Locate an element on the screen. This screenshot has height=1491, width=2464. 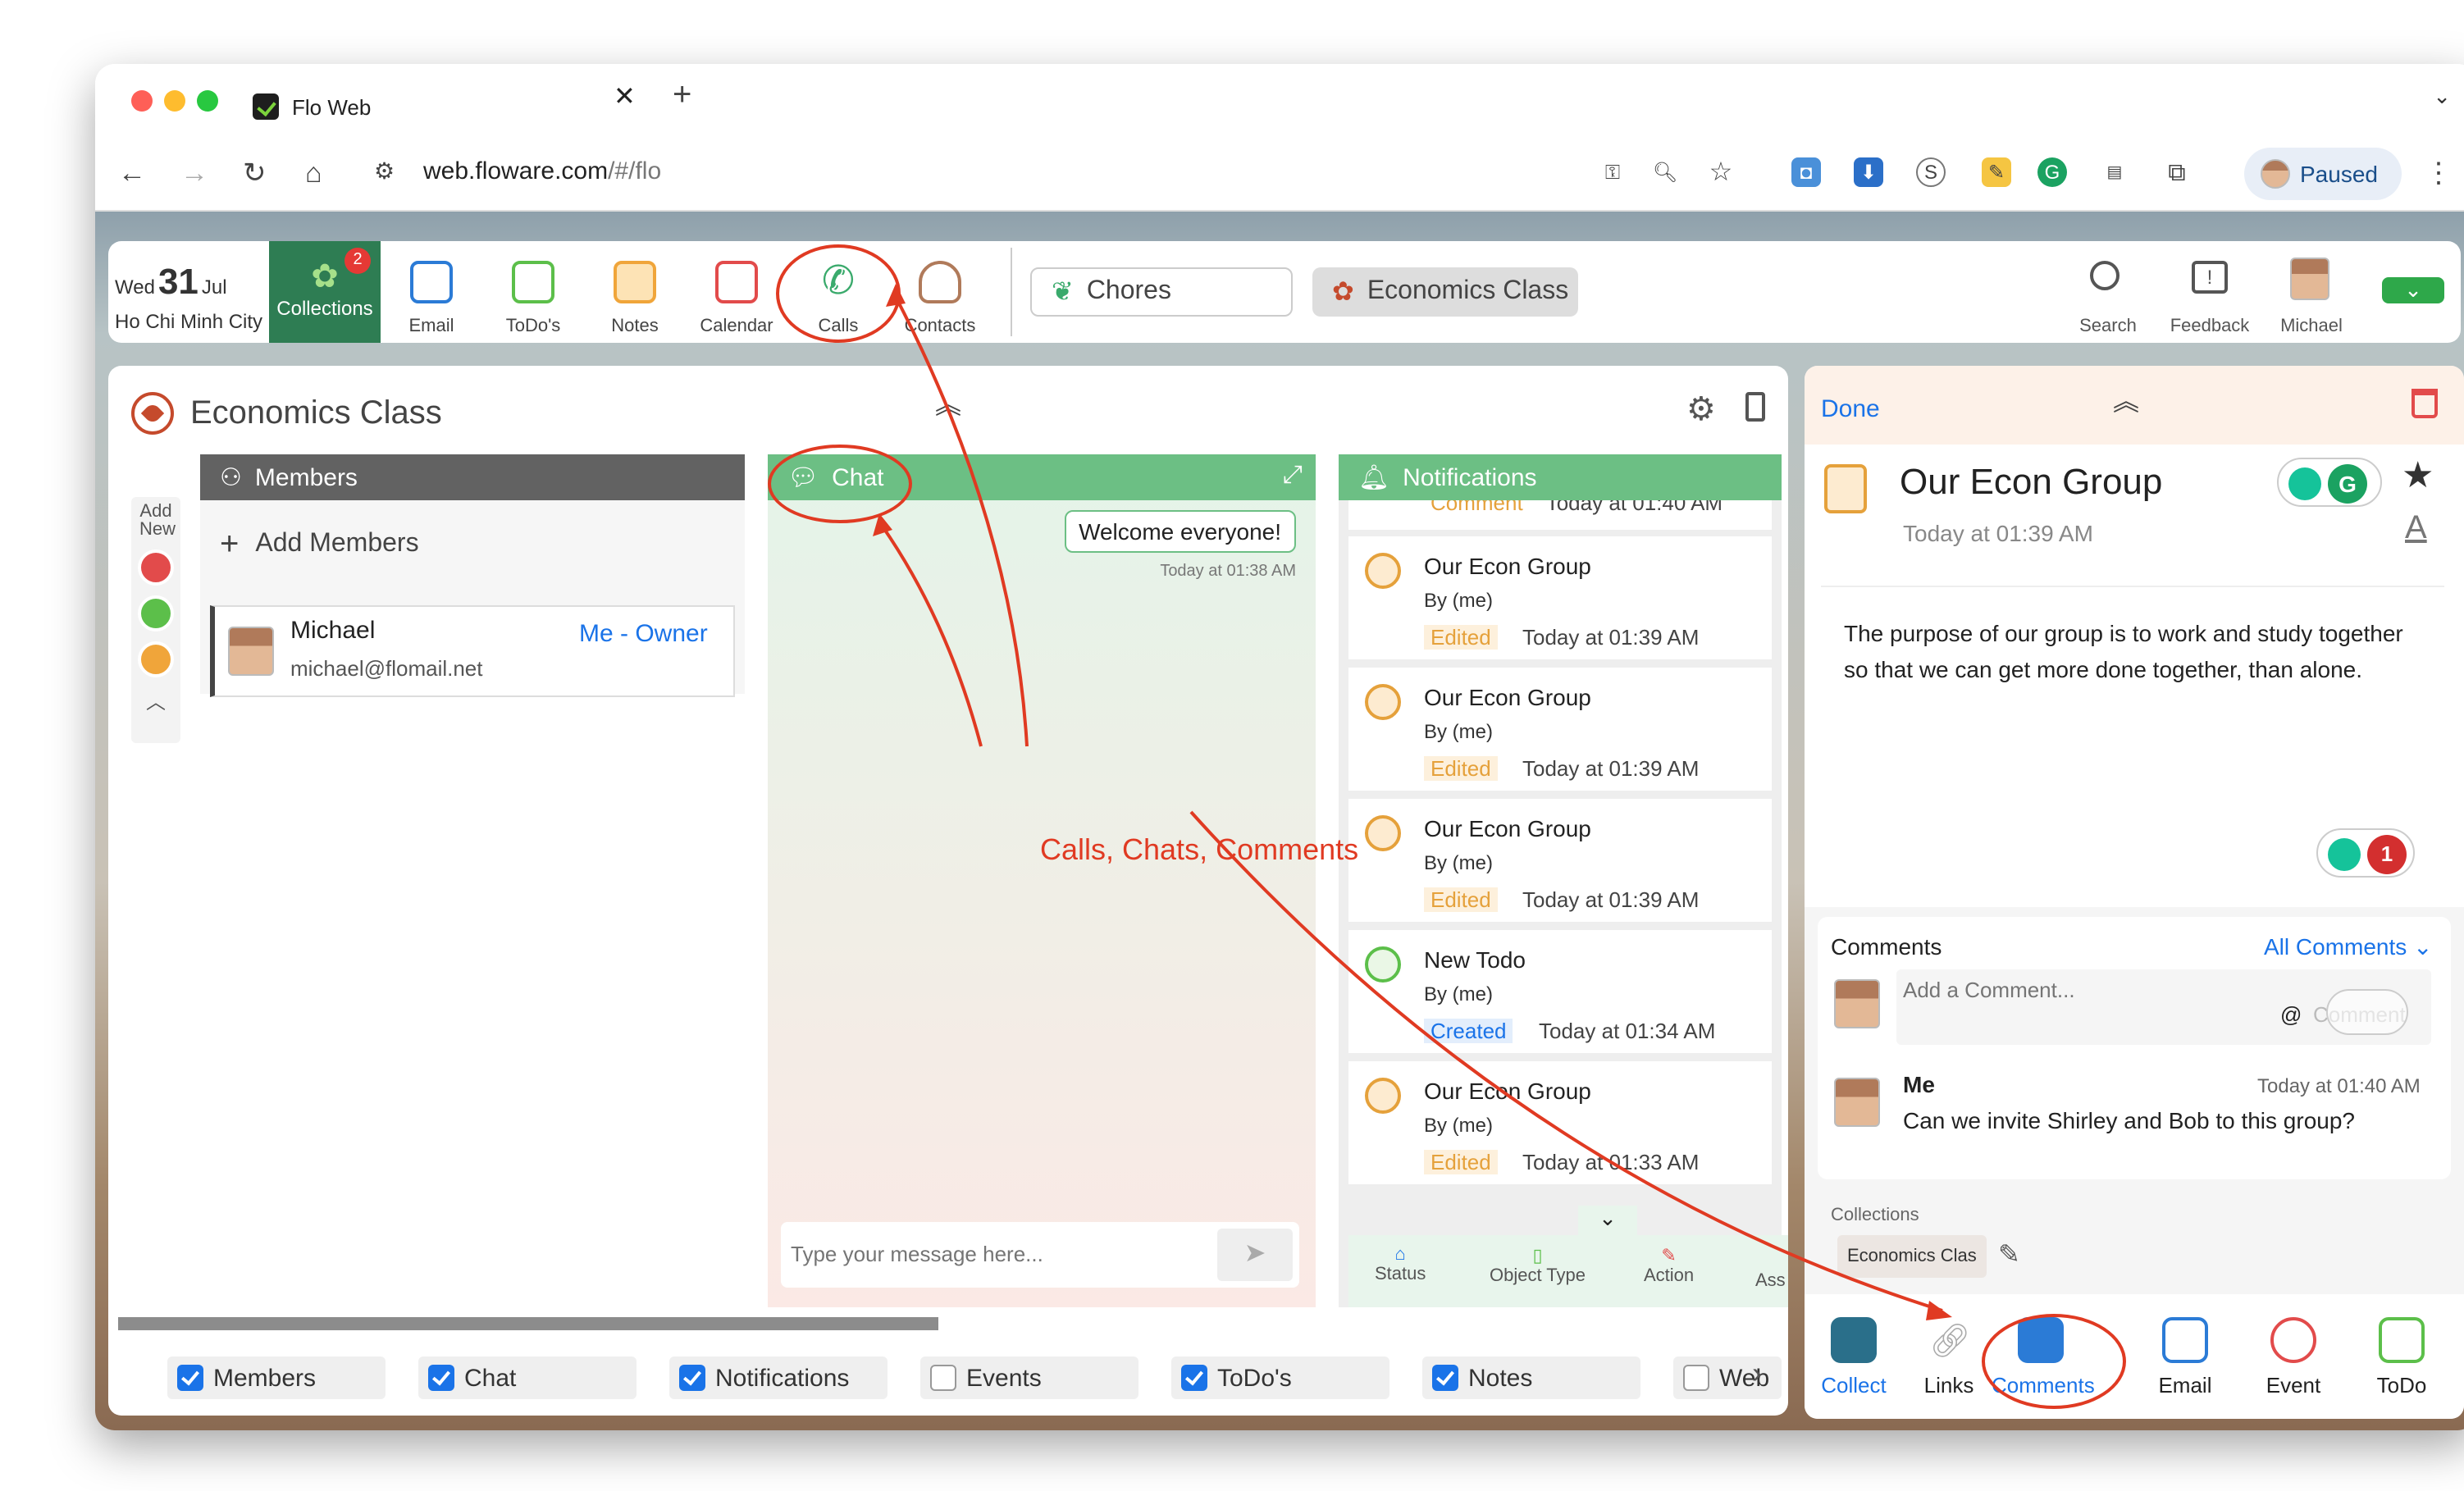
arrow-to-comments is located at coordinates (1566, 1061).